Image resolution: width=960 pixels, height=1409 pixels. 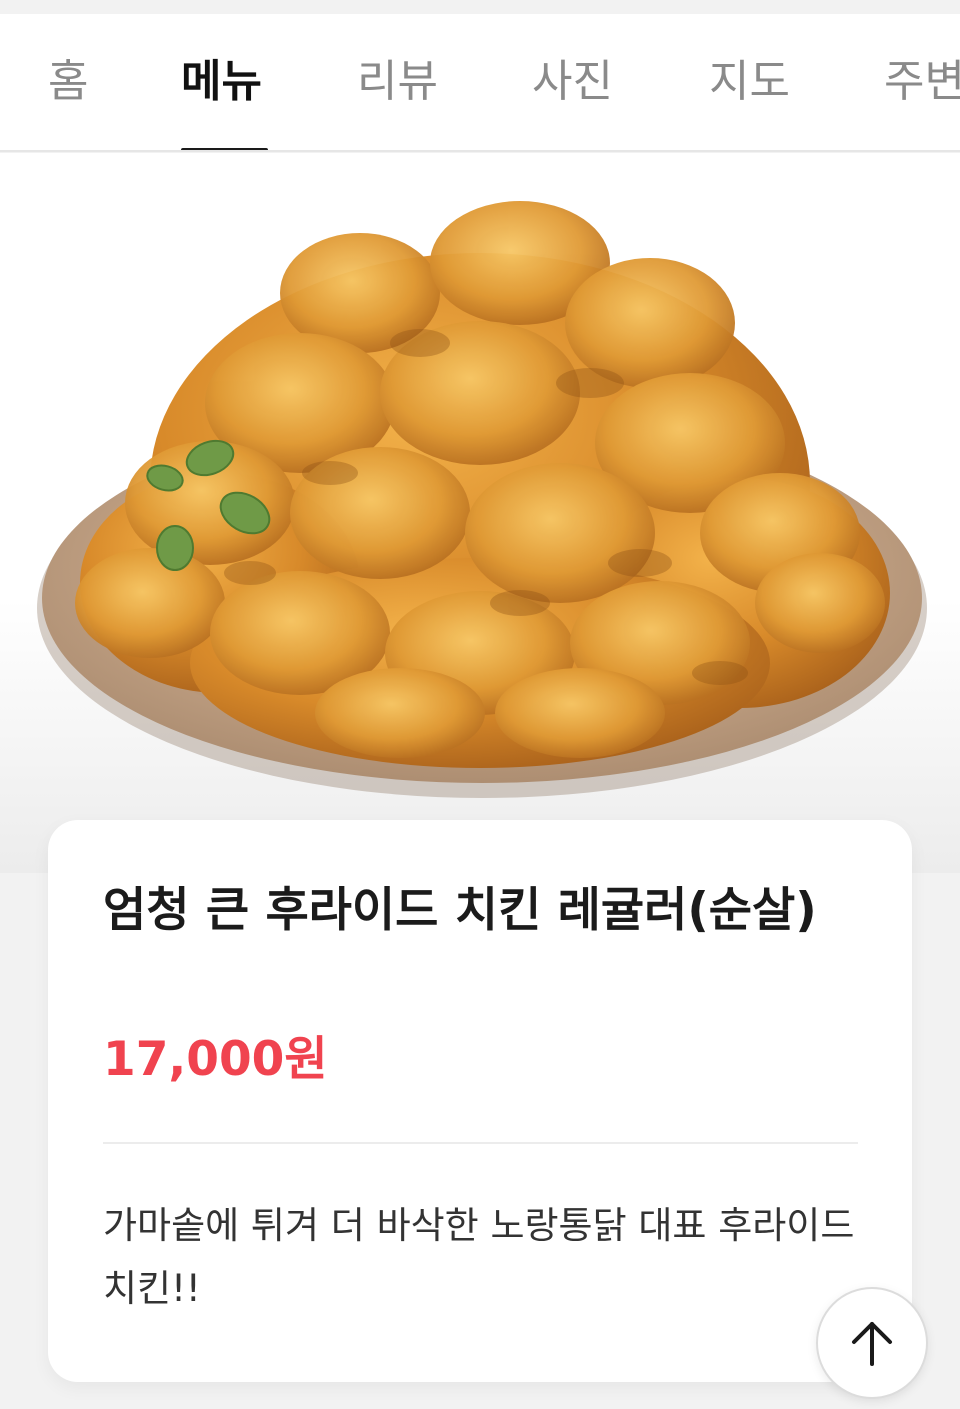 What do you see at coordinates (224, 149) in the screenshot?
I see `active-tab-indicator` at bounding box center [224, 149].